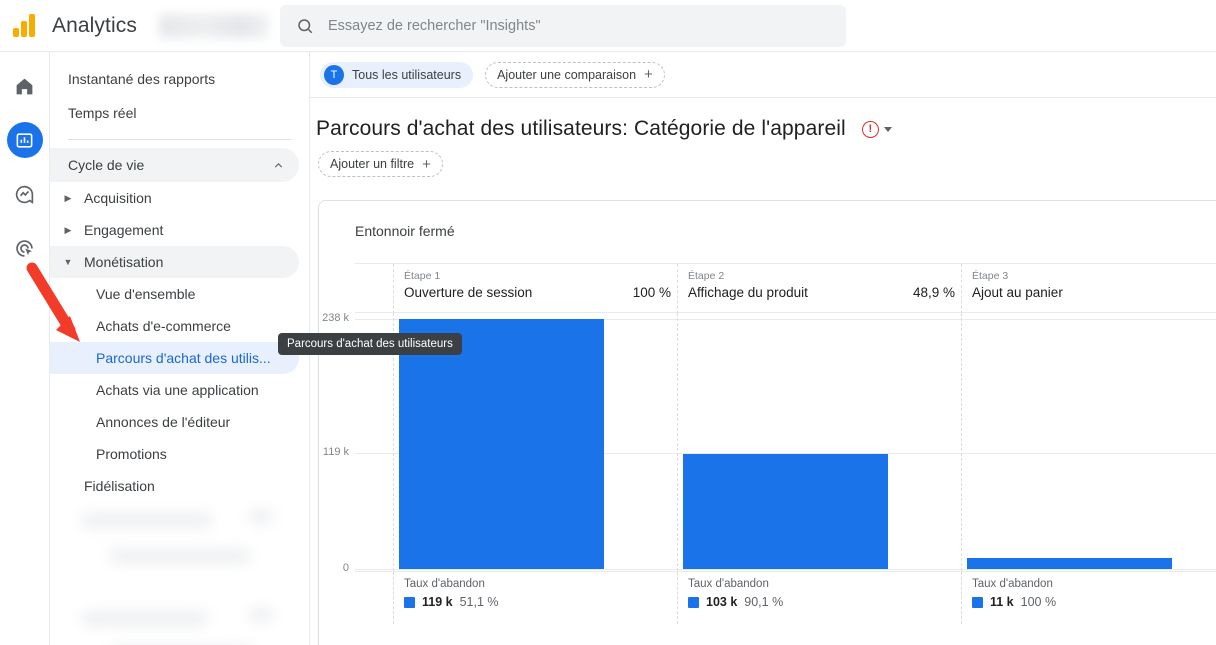 The width and height of the screenshot is (1216, 645). What do you see at coordinates (558, 26) in the screenshot?
I see `search-input` at bounding box center [558, 26].